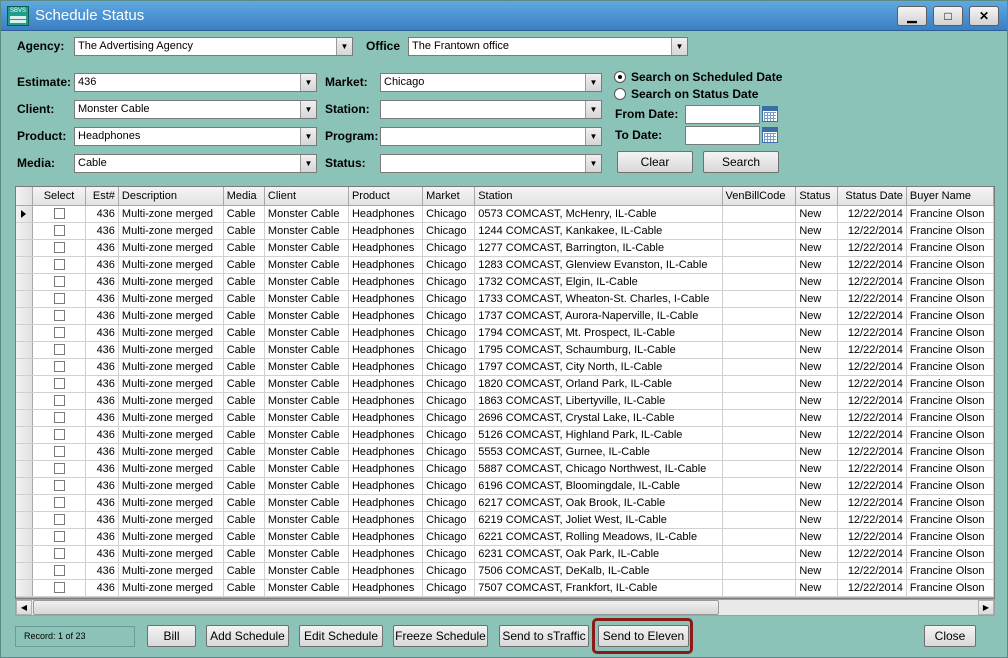 The width and height of the screenshot is (1008, 658). What do you see at coordinates (195, 109) in the screenshot?
I see `client-dropdown: Monster Cable ▼` at bounding box center [195, 109].